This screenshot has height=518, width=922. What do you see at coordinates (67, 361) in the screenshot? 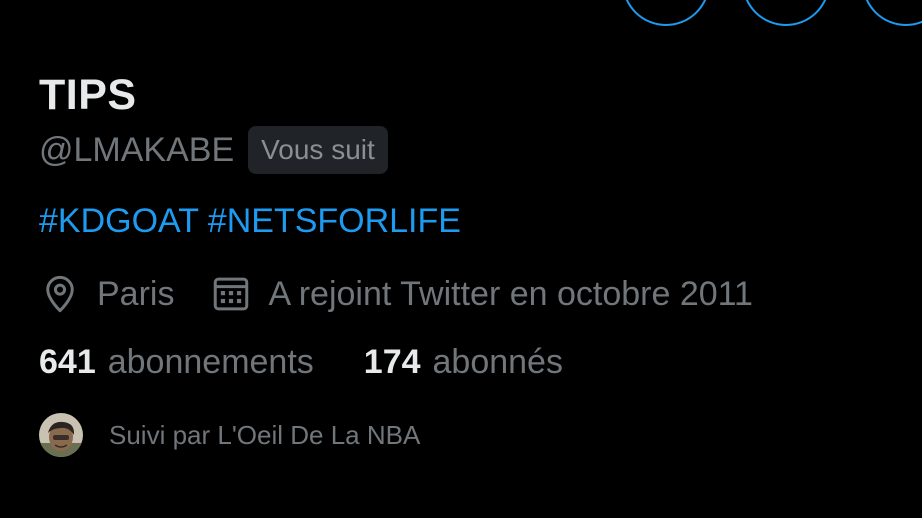
I see `following-count: 641` at bounding box center [67, 361].